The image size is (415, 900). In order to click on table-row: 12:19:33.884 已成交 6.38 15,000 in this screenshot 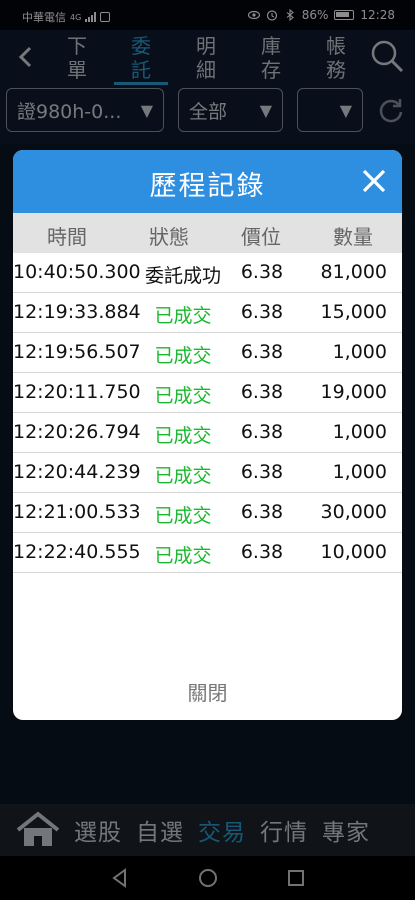, I will do `click(207, 313)`.